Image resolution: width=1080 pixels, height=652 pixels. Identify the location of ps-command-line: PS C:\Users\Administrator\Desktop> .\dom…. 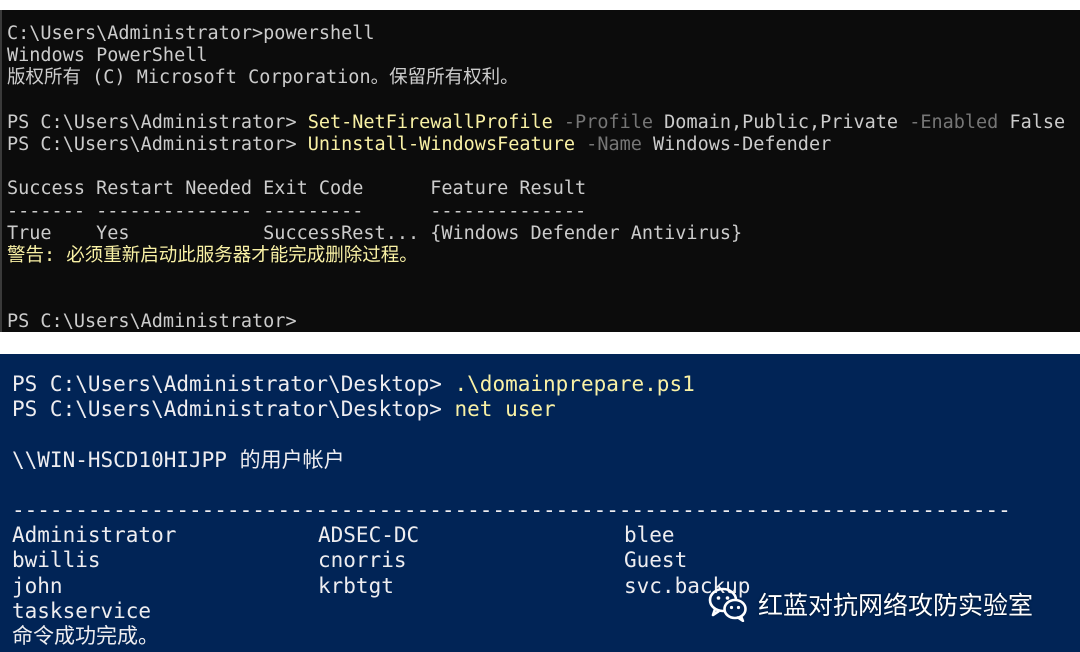
(546, 384).